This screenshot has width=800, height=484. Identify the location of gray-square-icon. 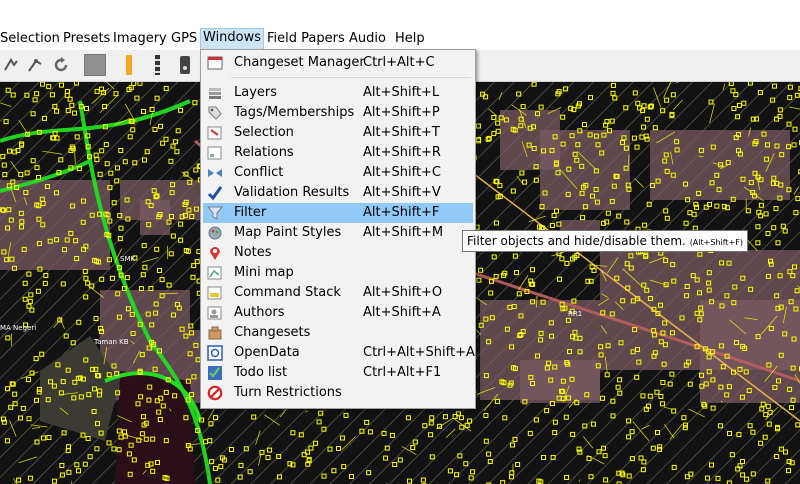
(95, 65).